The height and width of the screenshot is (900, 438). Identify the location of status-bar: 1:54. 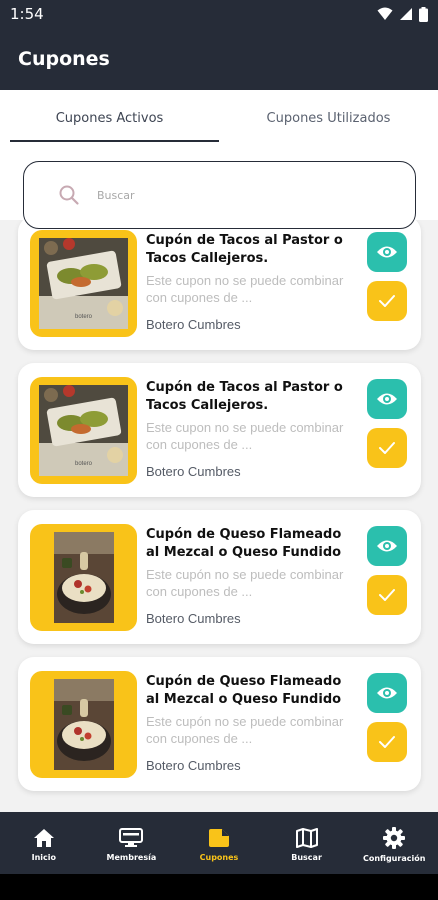
(219, 14).